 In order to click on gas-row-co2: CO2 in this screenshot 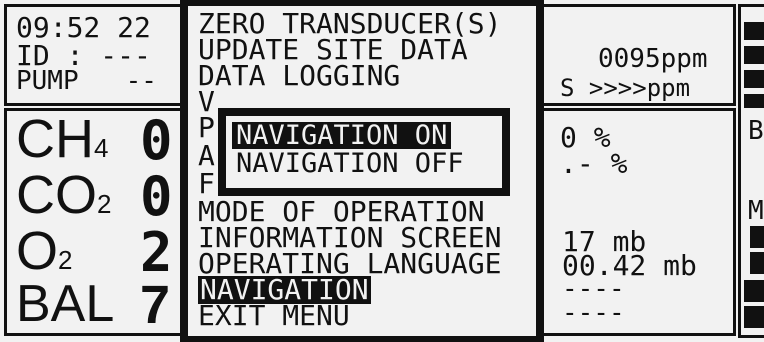, I will do `click(63, 195)`.